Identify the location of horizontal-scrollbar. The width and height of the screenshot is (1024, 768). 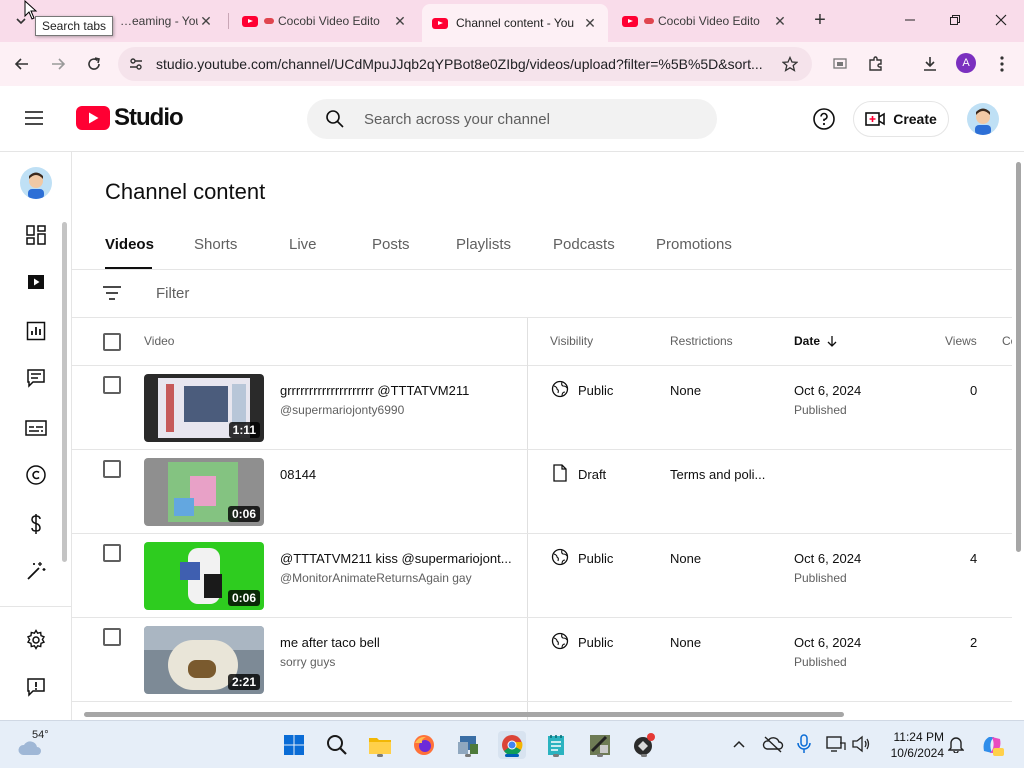
(542, 714).